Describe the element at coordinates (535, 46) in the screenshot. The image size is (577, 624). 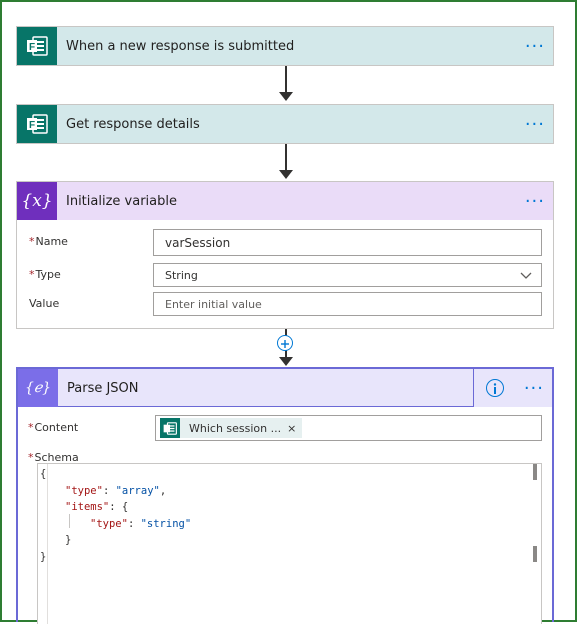
I see `trigger-more-menu-button: ···` at that location.